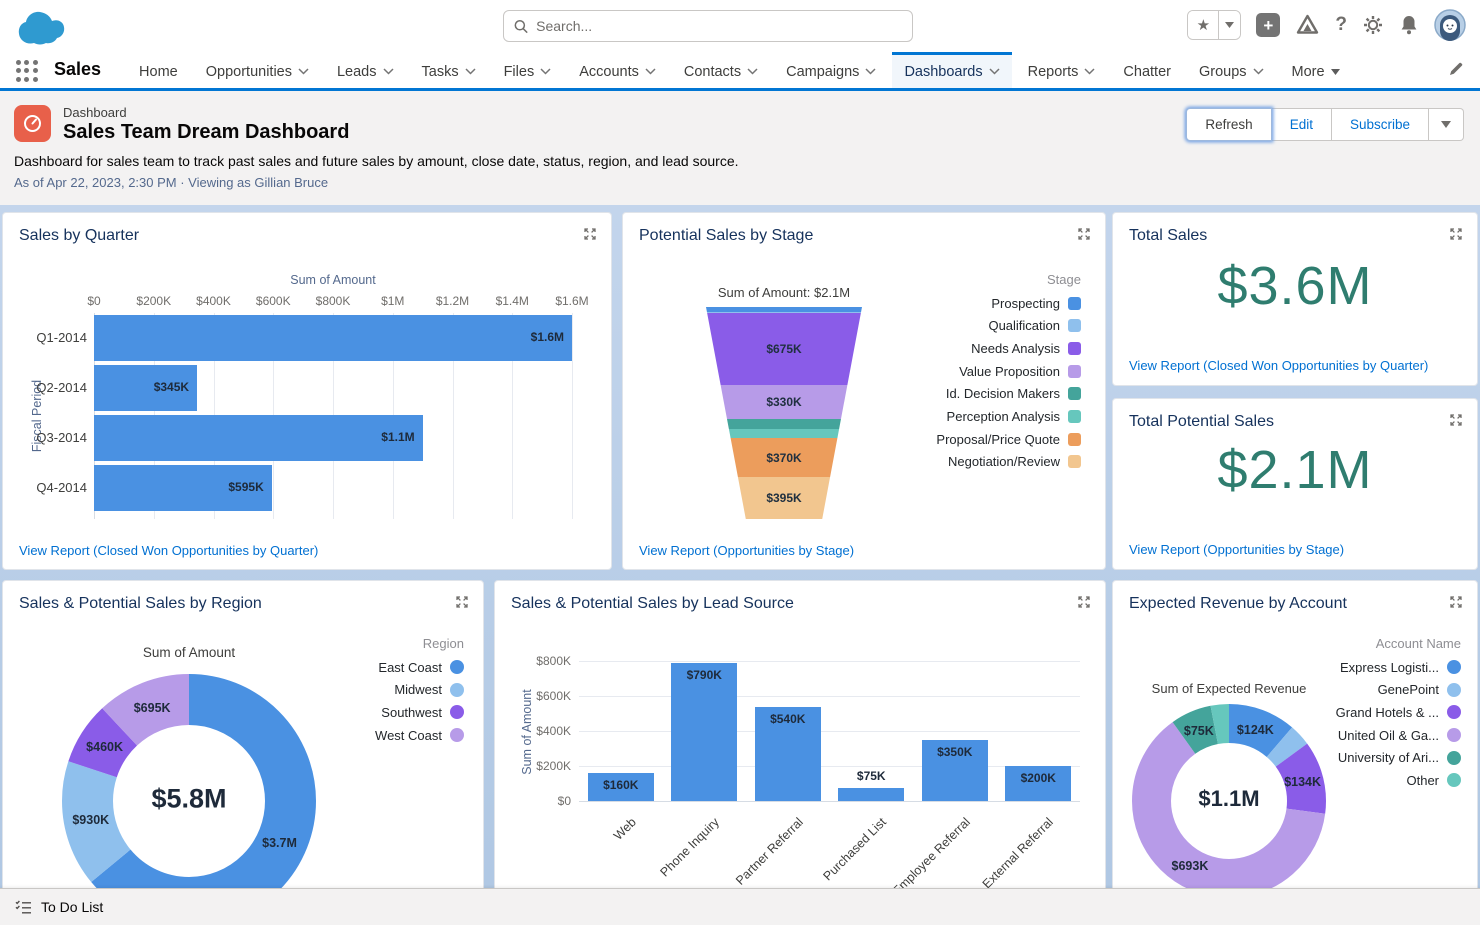 The width and height of the screenshot is (1480, 925). I want to click on legend-label: Needs Analysis, so click(1015, 348).